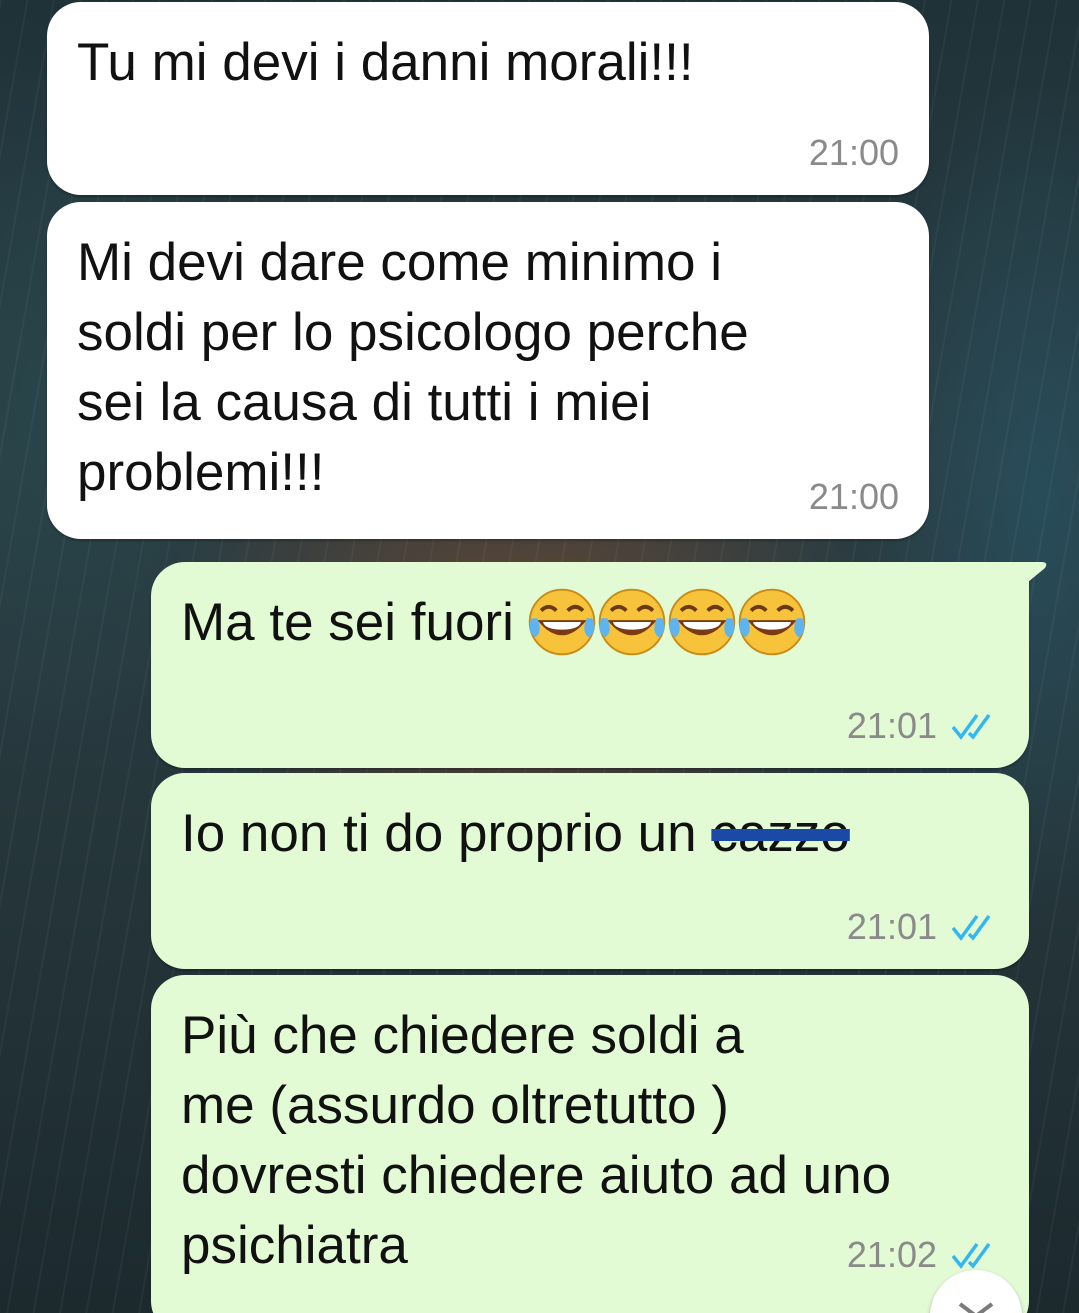 Image resolution: width=1079 pixels, height=1313 pixels. Describe the element at coordinates (599, 665) in the screenshot. I see `message-bubble-outgoing: Ma te sei fuori 21:01` at that location.